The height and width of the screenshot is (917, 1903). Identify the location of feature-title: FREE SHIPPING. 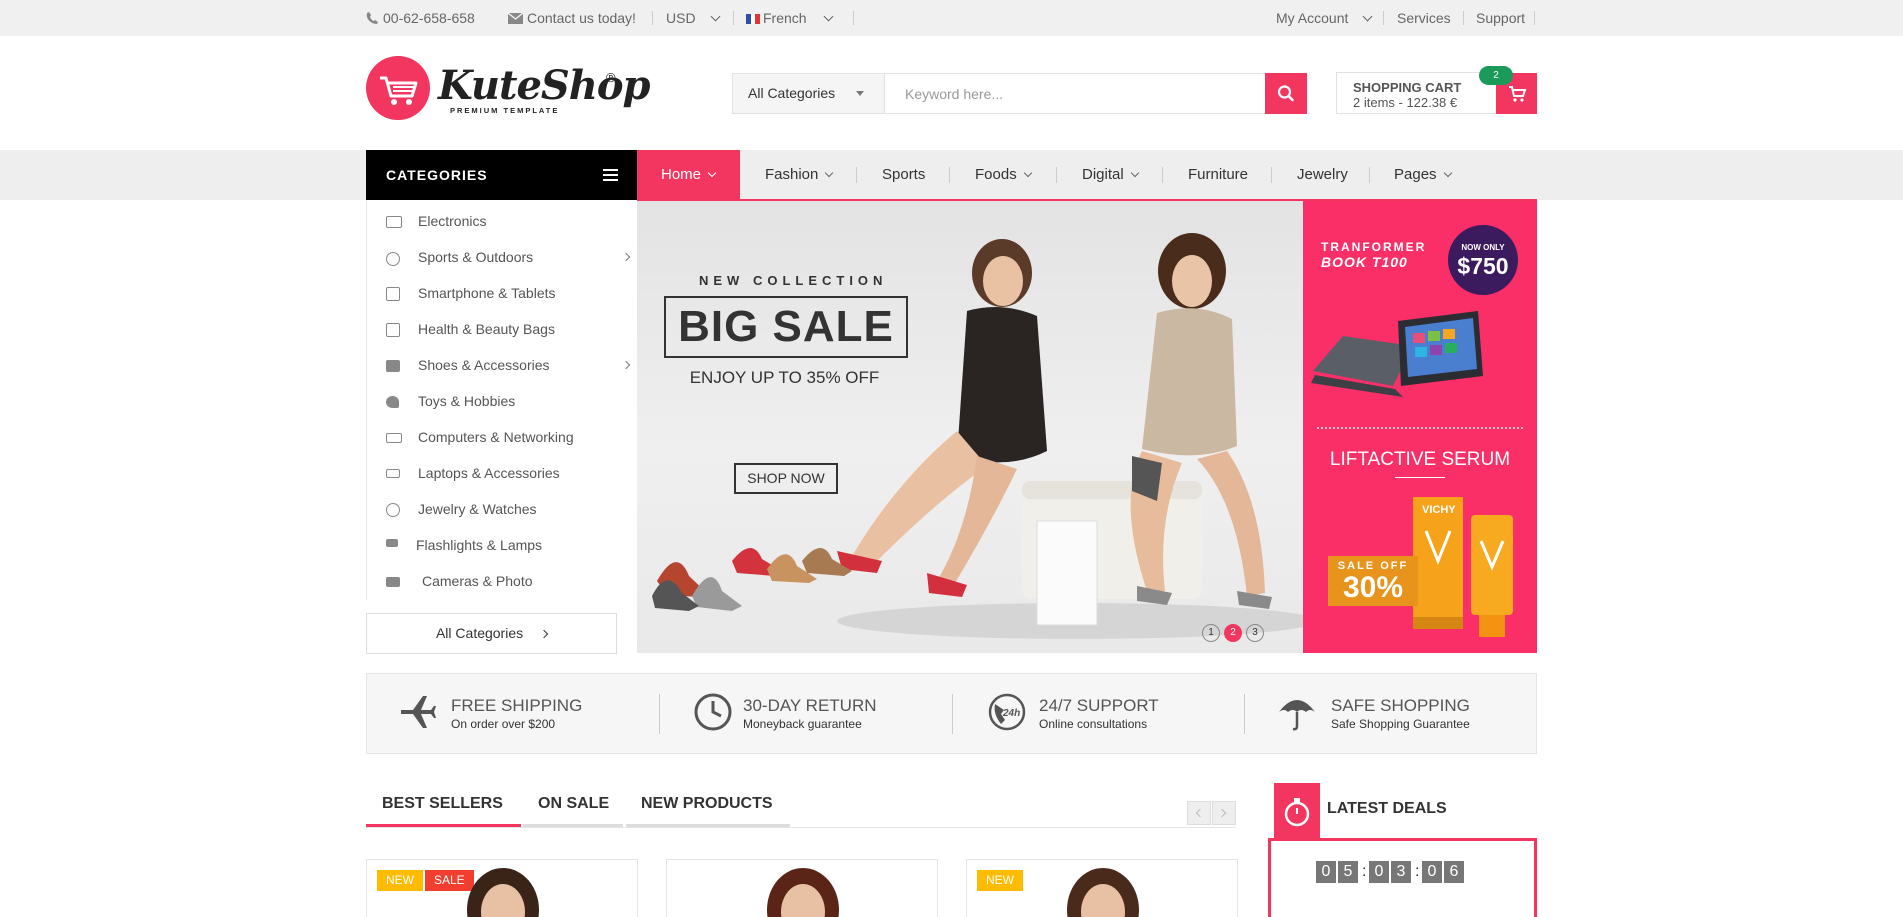
(517, 705).